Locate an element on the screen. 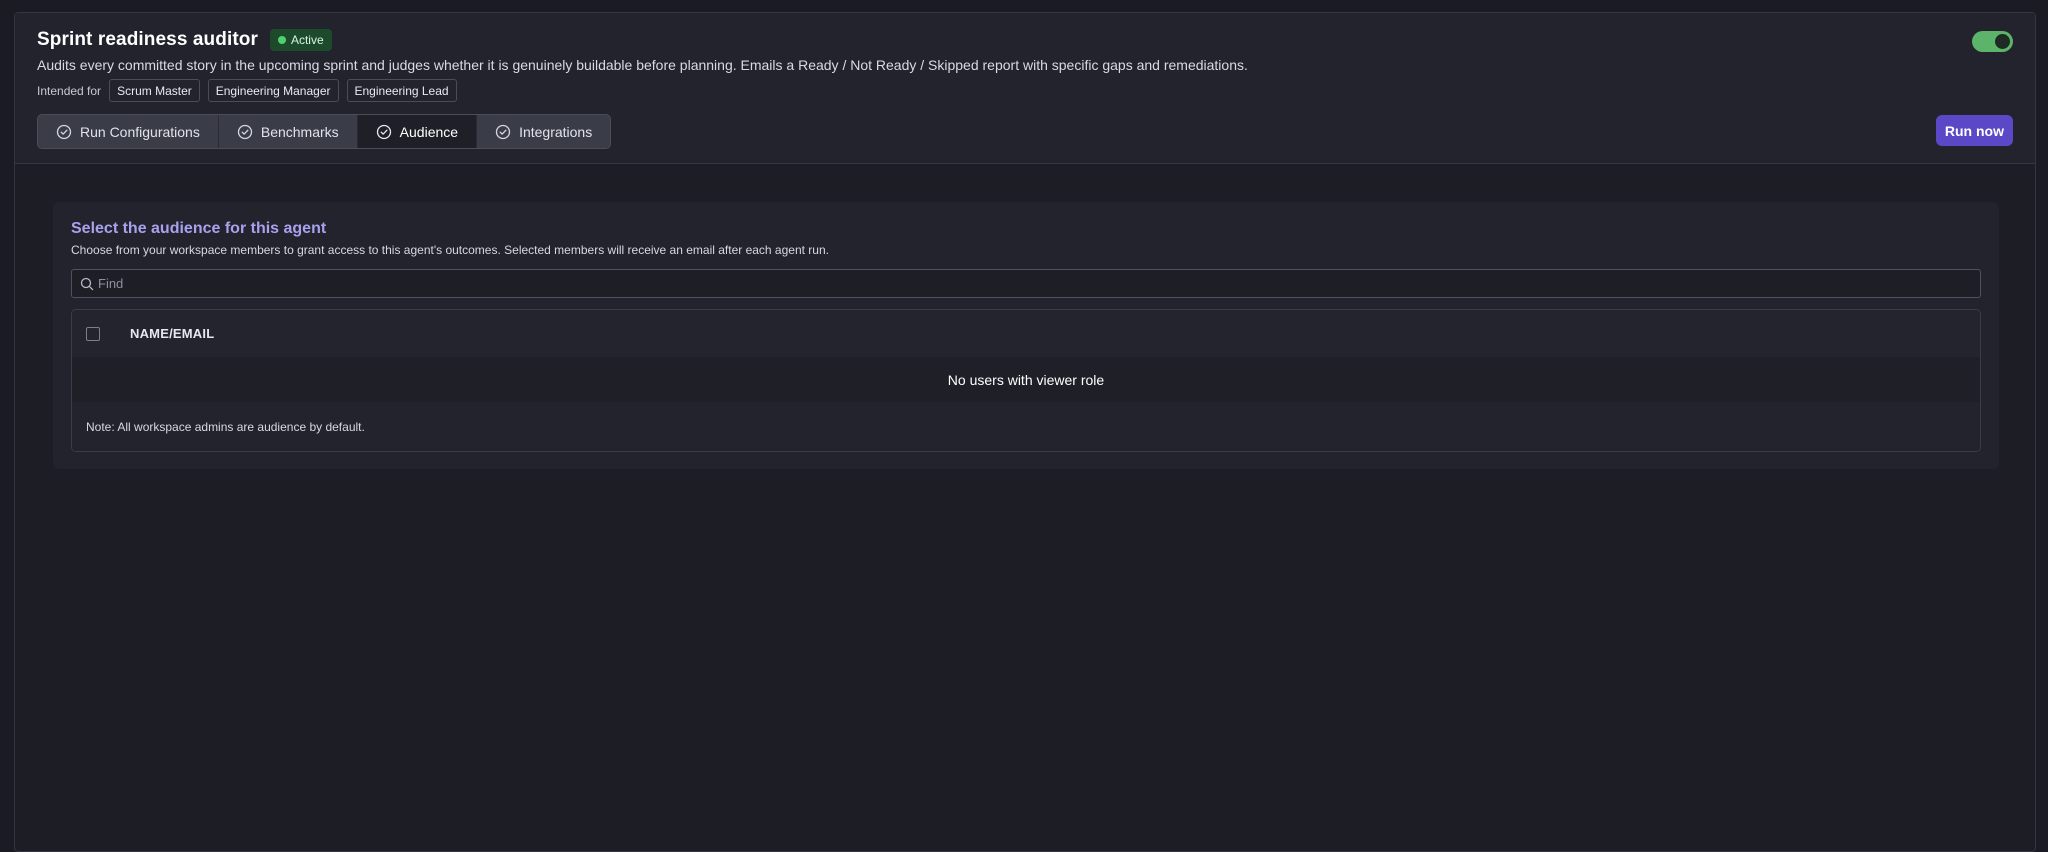  agent-title: Sprint readiness auditor is located at coordinates (147, 39).